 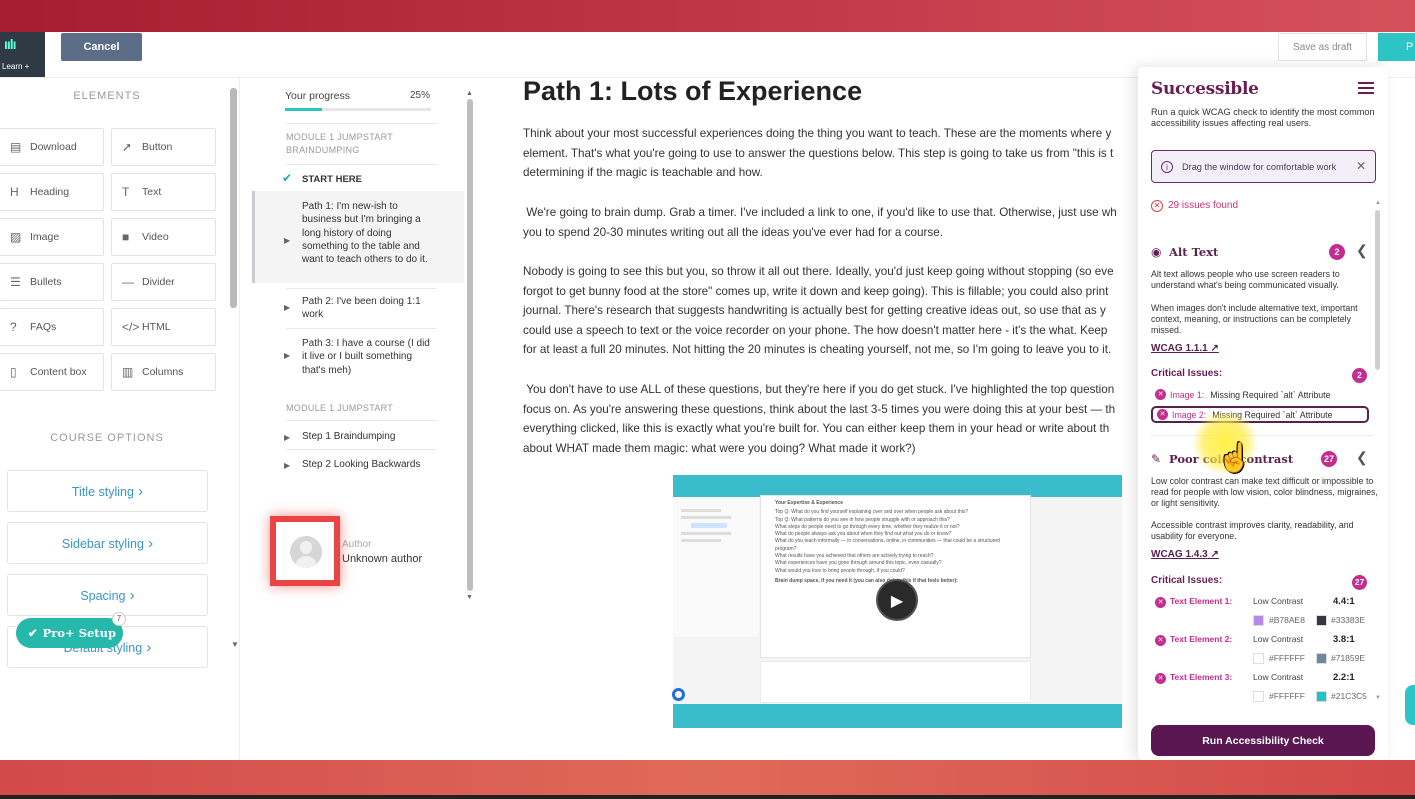 What do you see at coordinates (287, 178) in the screenshot?
I see `checkmark-icon: ✔` at bounding box center [287, 178].